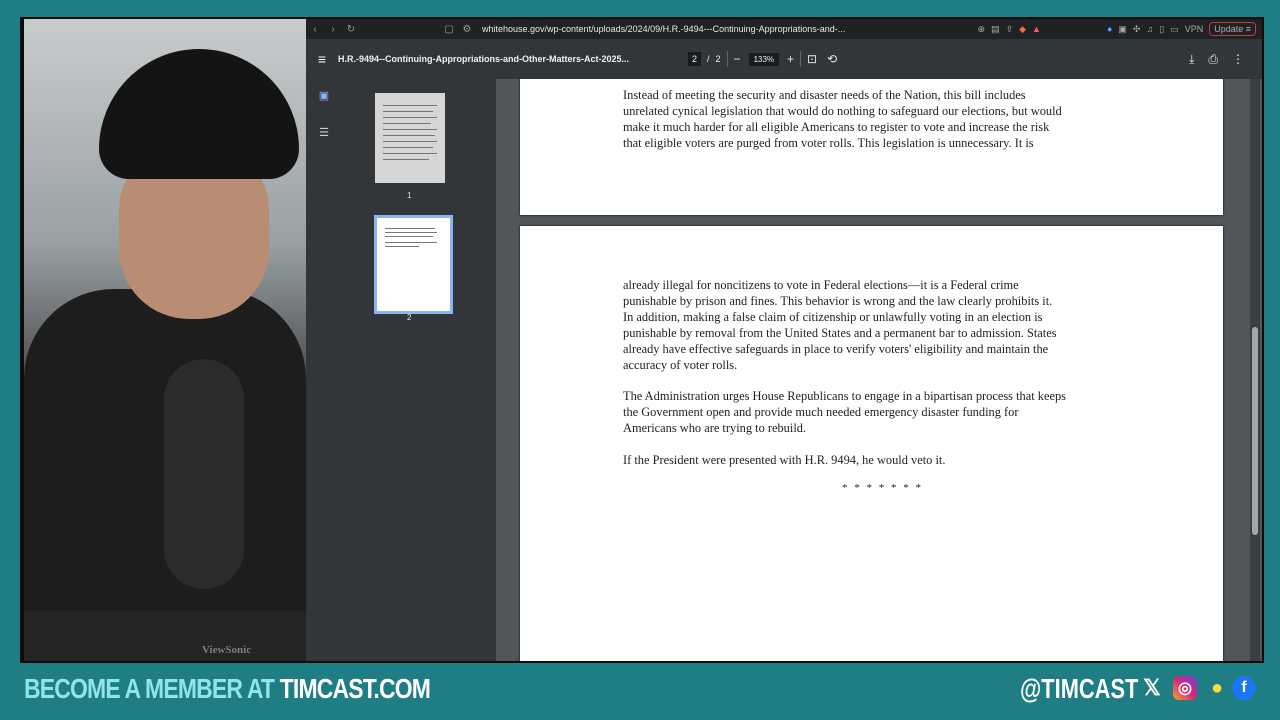  I want to click on x-icon: 𝕏, so click(1152, 687).